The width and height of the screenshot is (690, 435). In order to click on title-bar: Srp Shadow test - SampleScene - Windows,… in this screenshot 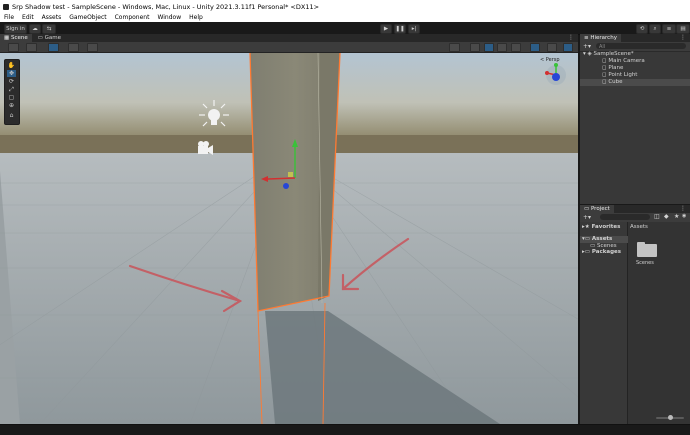, I will do `click(345, 6)`.